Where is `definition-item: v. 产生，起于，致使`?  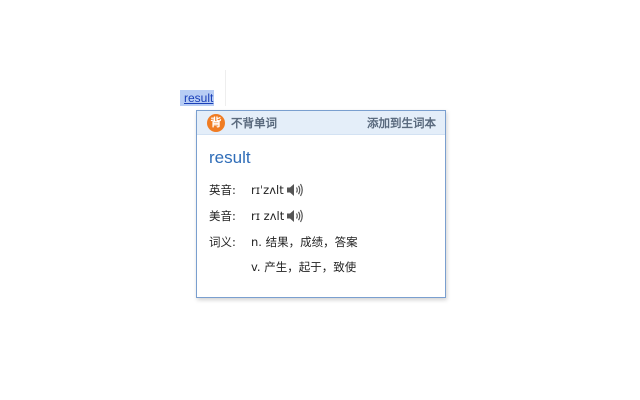 definition-item: v. 产生，起于，致使 is located at coordinates (304, 266).